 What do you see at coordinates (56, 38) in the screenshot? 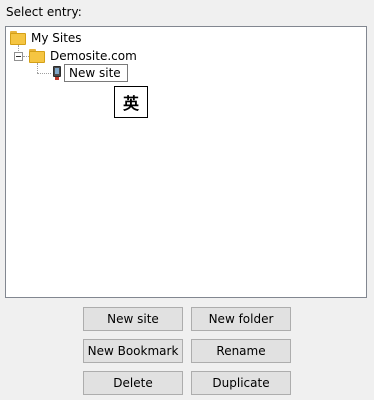
I see `tree-node-label: My Sites` at bounding box center [56, 38].